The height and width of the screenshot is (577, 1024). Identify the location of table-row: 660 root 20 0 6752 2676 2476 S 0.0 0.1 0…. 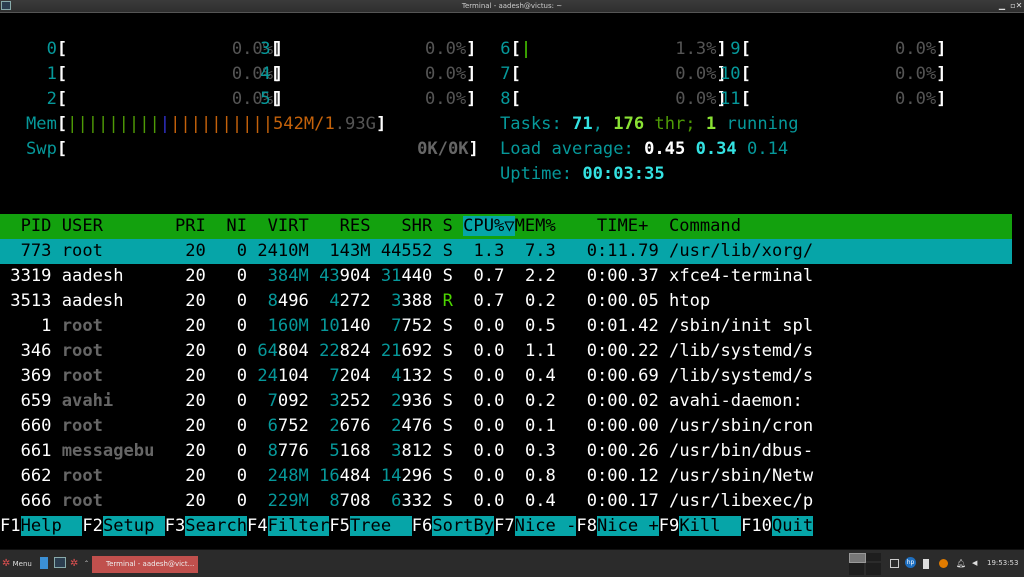
(407, 426).